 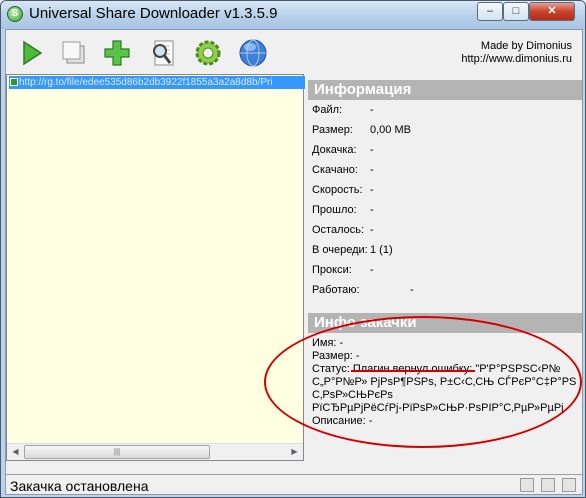 I want to click on info-label: Прошло:, so click(x=334, y=210).